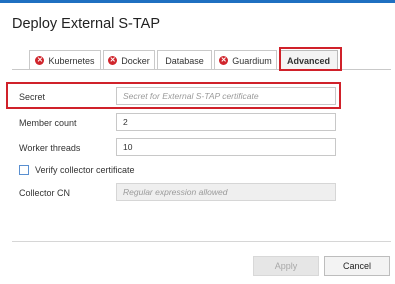 The width and height of the screenshot is (395, 284). What do you see at coordinates (201, 241) in the screenshot?
I see `footer-divider` at bounding box center [201, 241].